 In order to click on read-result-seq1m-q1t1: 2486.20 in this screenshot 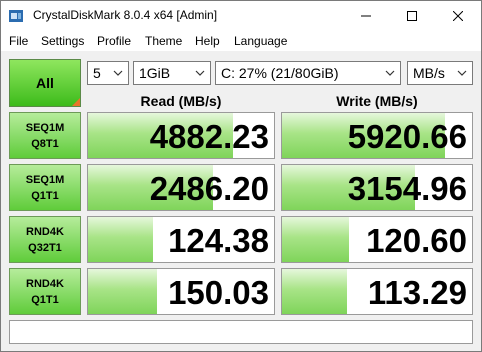, I will do `click(181, 187)`.